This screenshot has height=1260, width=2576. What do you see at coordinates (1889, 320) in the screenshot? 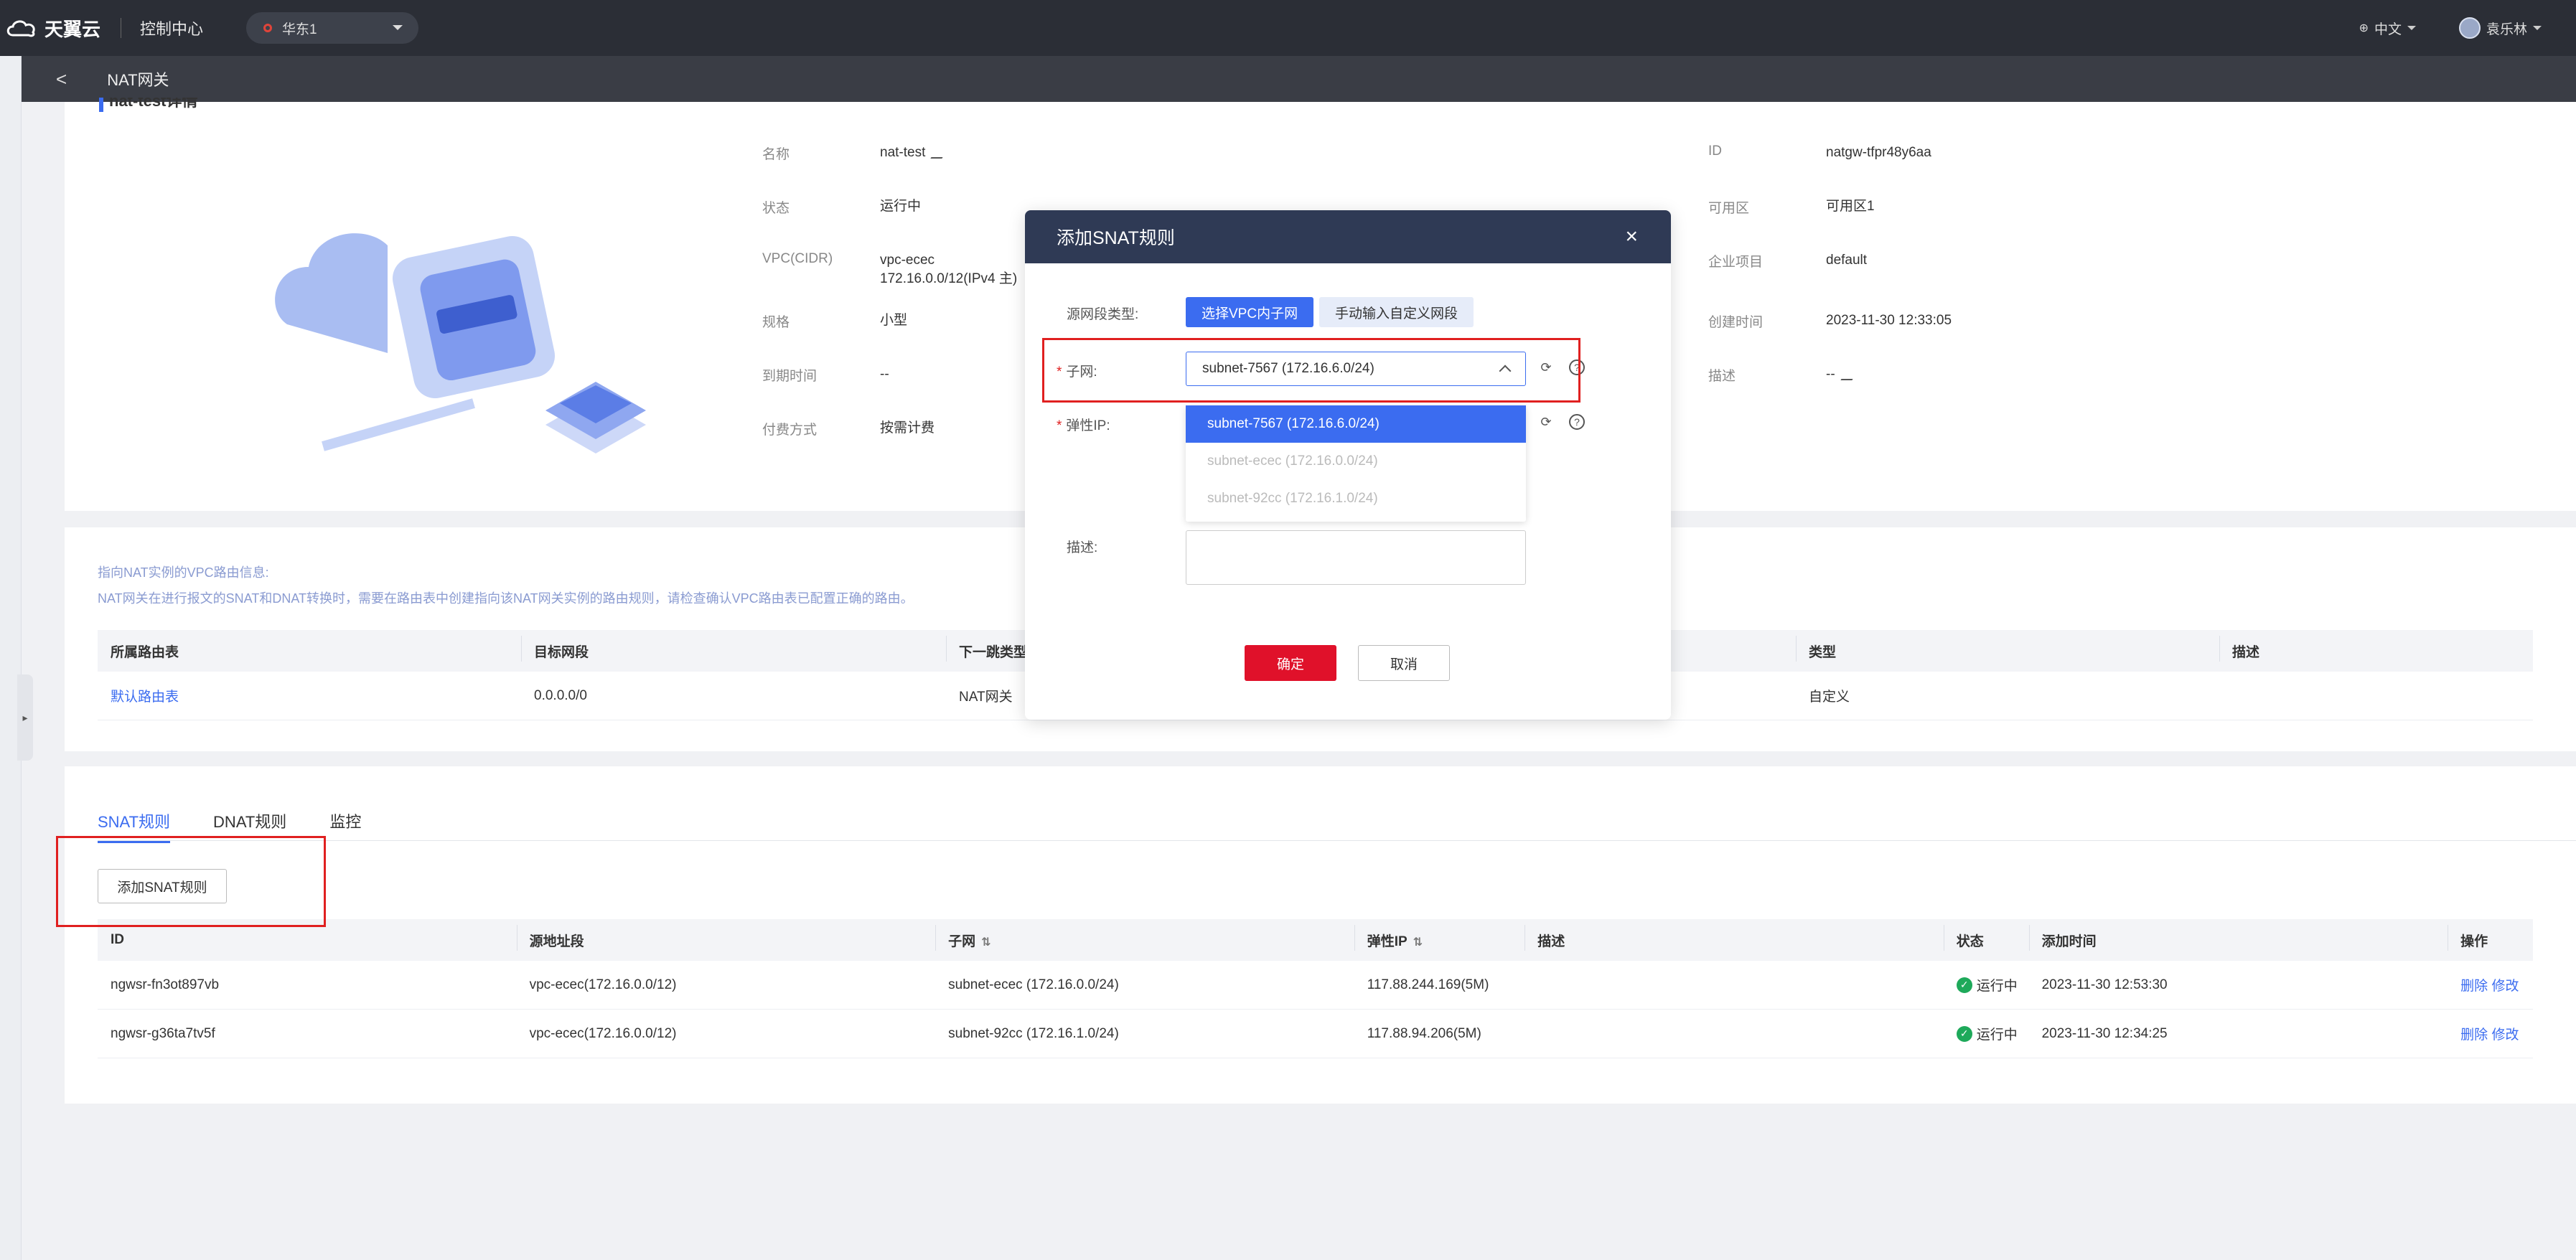
I see `created-value: 2023-11-30 12:33:05` at bounding box center [1889, 320].